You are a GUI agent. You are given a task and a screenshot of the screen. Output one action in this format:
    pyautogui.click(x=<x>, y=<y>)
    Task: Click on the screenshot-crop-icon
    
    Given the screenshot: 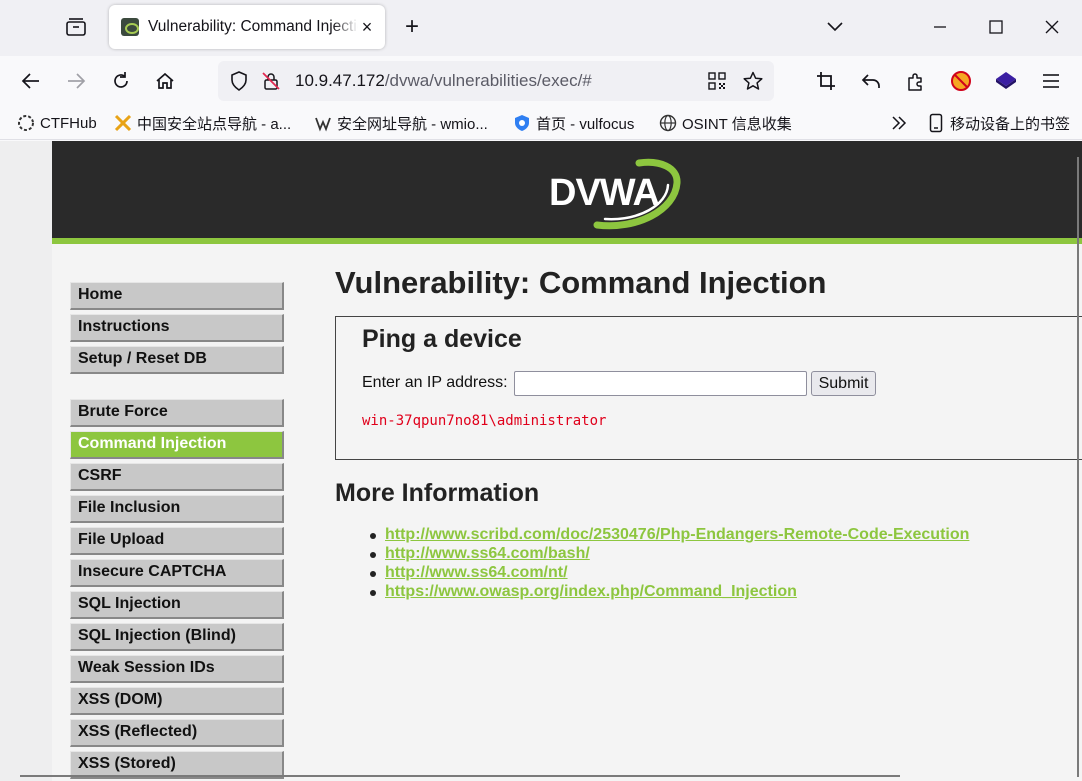 What is the action you would take?
    pyautogui.click(x=826, y=81)
    